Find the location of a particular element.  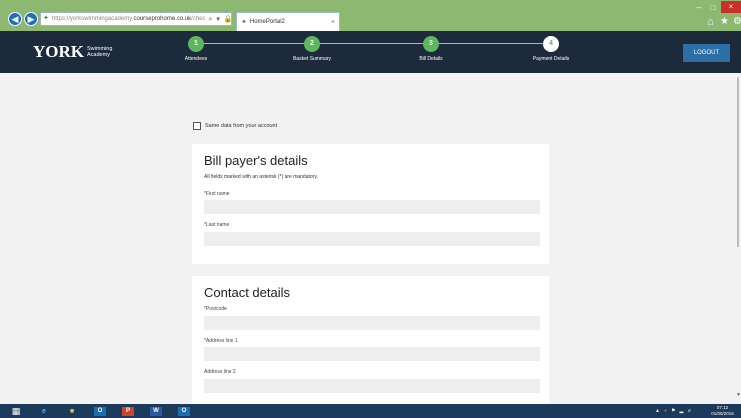

outlook-taskbar-button: O is located at coordinates (100, 411).